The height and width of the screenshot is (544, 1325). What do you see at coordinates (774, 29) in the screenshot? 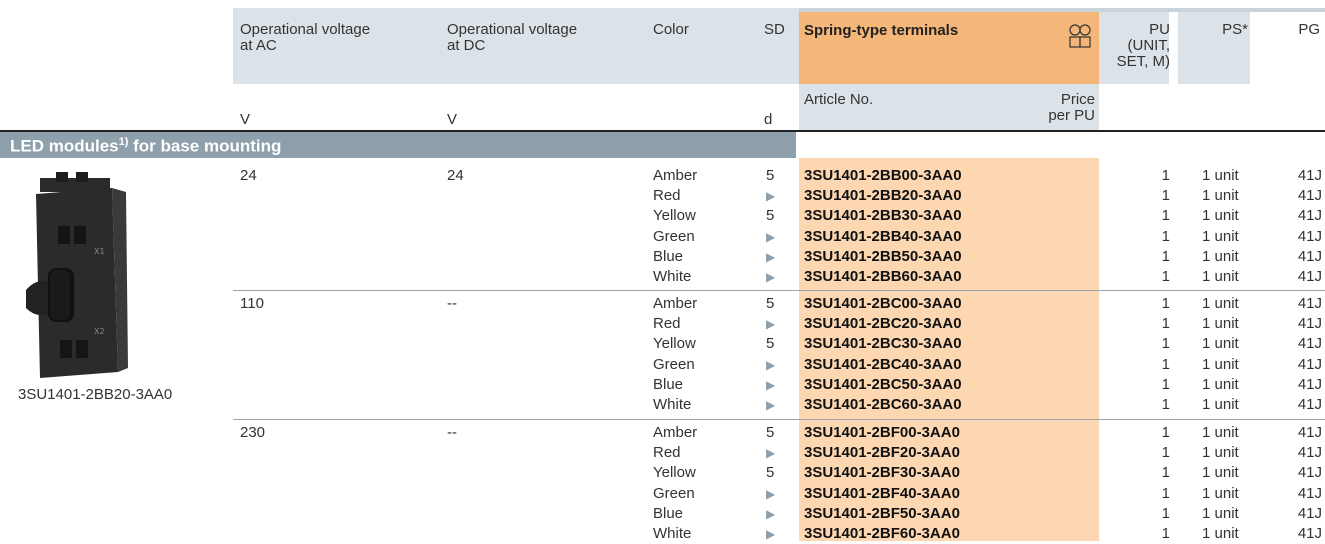
I see `header-sd: SD` at bounding box center [774, 29].